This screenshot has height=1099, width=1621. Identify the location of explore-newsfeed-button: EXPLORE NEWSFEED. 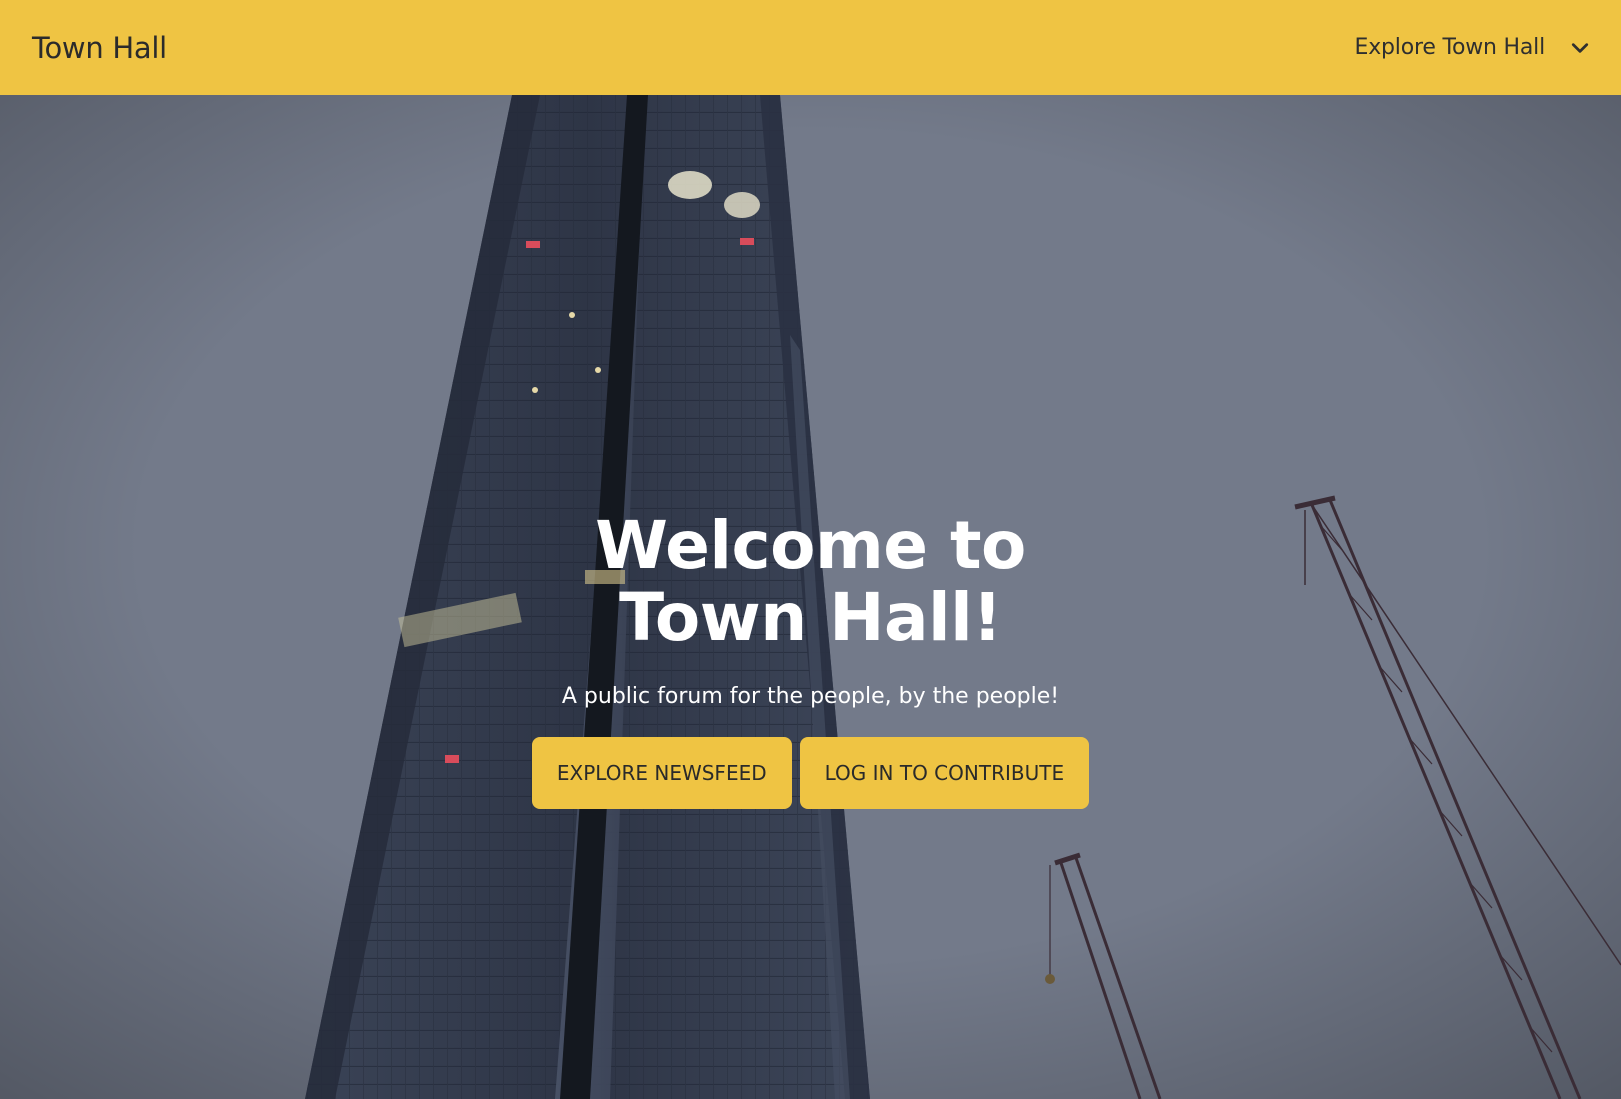
(661, 773).